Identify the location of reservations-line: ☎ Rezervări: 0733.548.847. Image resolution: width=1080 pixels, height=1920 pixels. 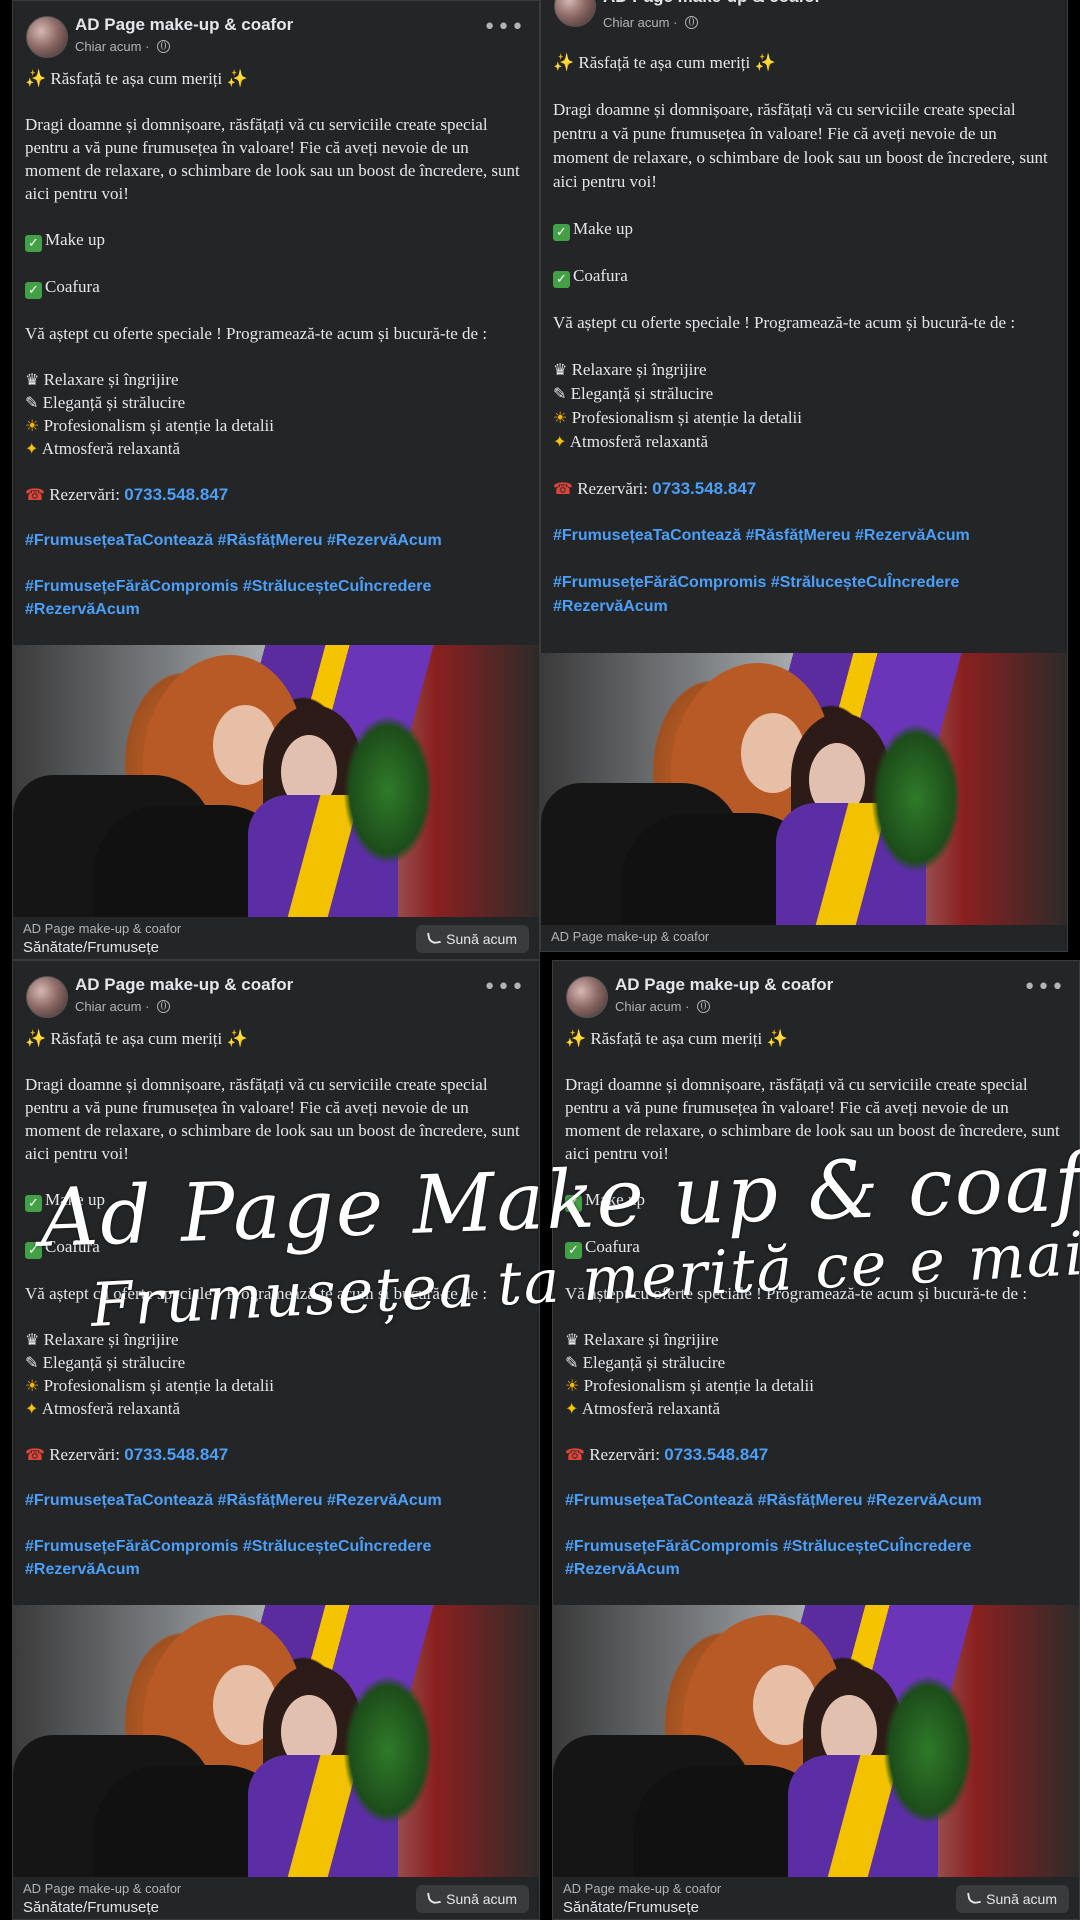
(276, 1454).